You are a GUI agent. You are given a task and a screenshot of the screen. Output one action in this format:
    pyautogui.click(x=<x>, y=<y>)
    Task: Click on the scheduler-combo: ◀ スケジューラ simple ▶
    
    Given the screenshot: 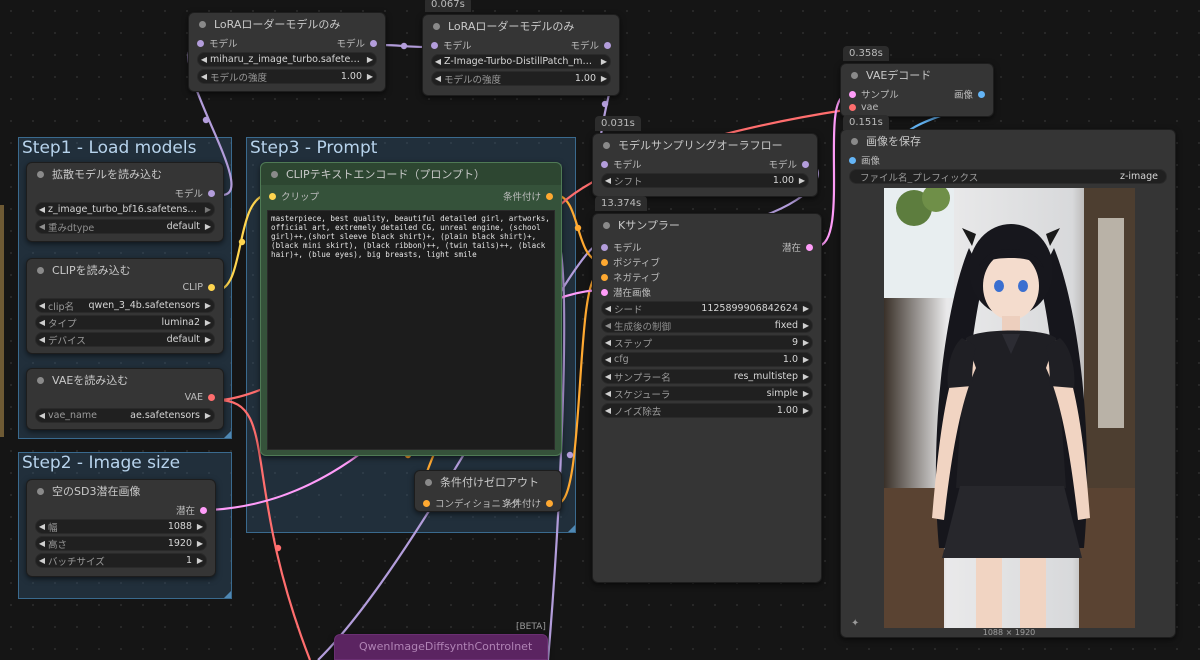 What is the action you would take?
    pyautogui.click(x=707, y=393)
    